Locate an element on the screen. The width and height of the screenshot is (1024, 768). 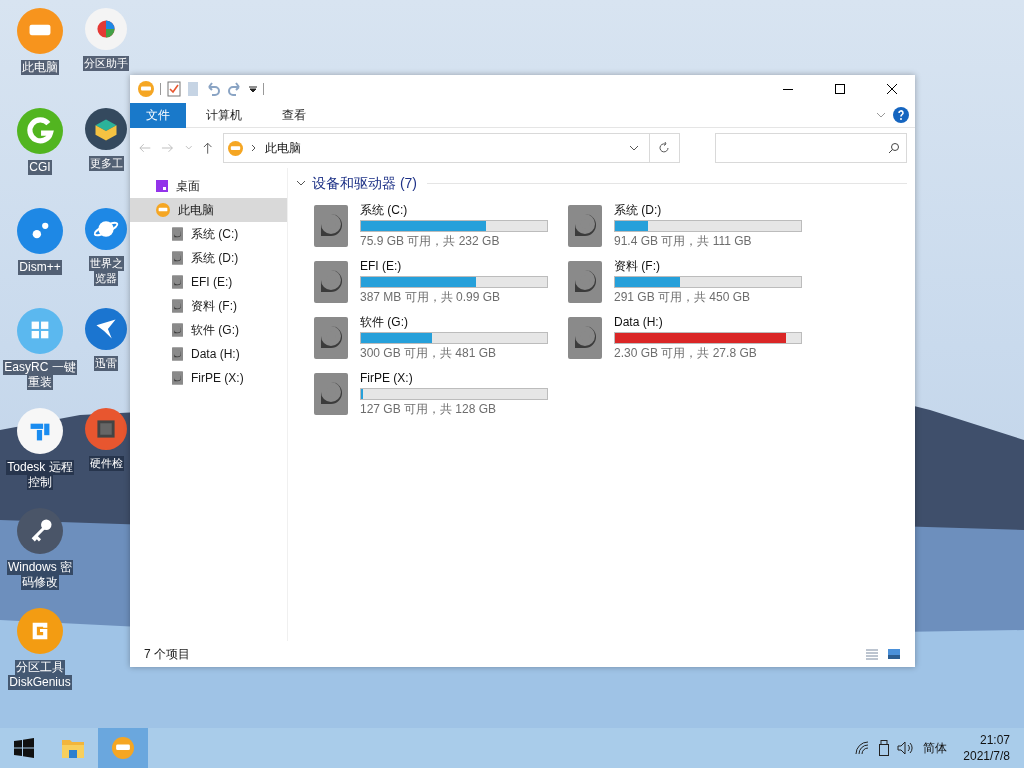
tree-item: 系统 (C:) is located at coordinates (208, 234).